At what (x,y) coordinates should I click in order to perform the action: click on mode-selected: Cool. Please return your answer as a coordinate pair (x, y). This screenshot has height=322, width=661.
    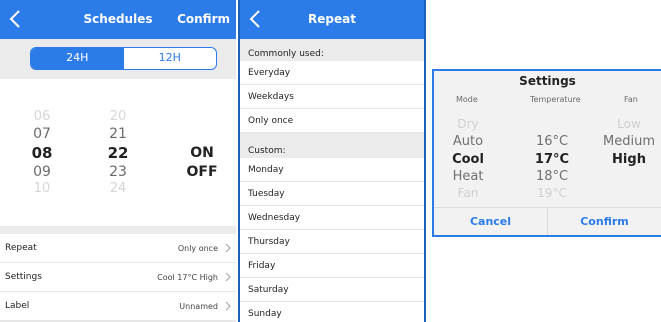
    Looking at the image, I should click on (468, 159).